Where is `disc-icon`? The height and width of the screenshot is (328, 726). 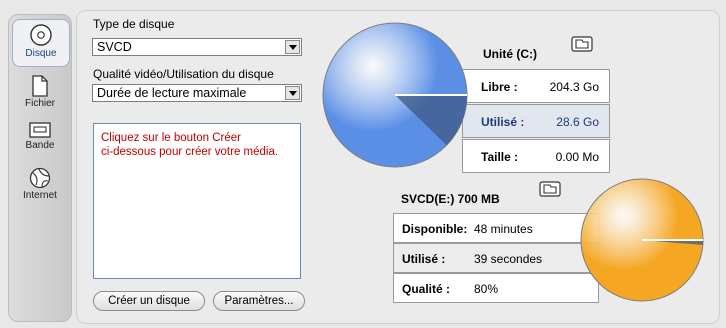 disc-icon is located at coordinates (41, 35).